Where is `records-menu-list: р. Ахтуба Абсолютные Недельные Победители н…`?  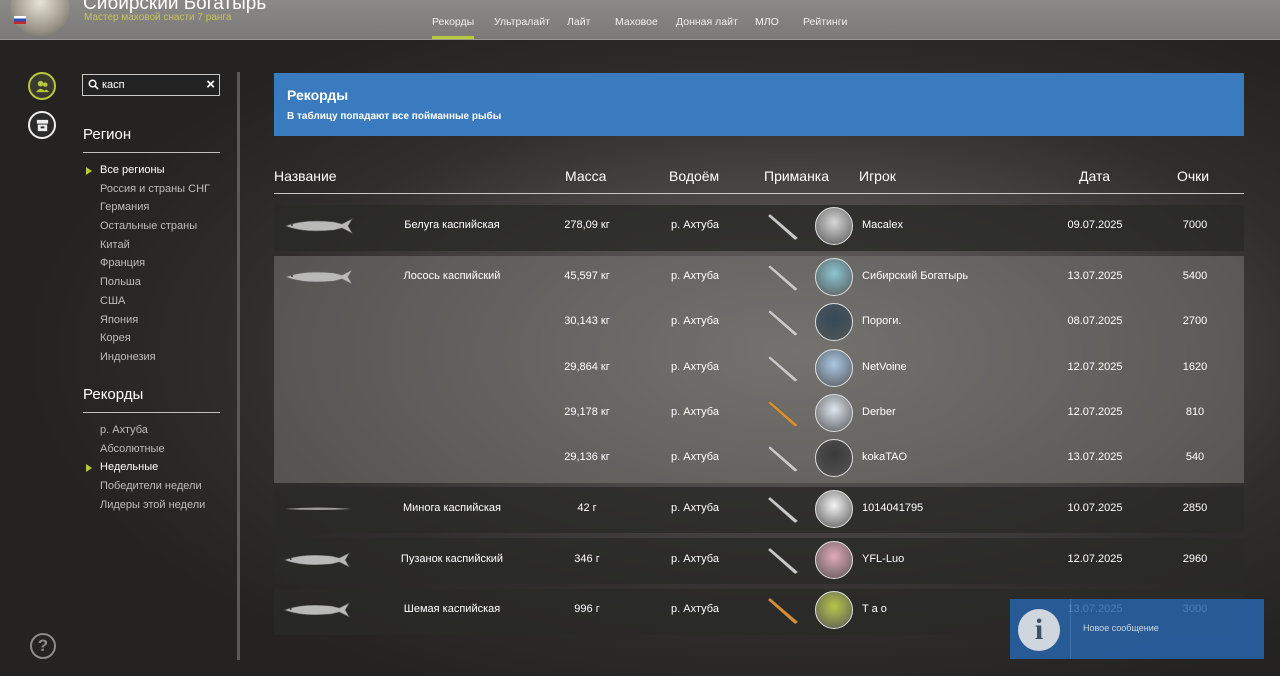
records-menu-list: р. Ахтуба Абсолютные Недельные Победители н… is located at coordinates (145, 468).